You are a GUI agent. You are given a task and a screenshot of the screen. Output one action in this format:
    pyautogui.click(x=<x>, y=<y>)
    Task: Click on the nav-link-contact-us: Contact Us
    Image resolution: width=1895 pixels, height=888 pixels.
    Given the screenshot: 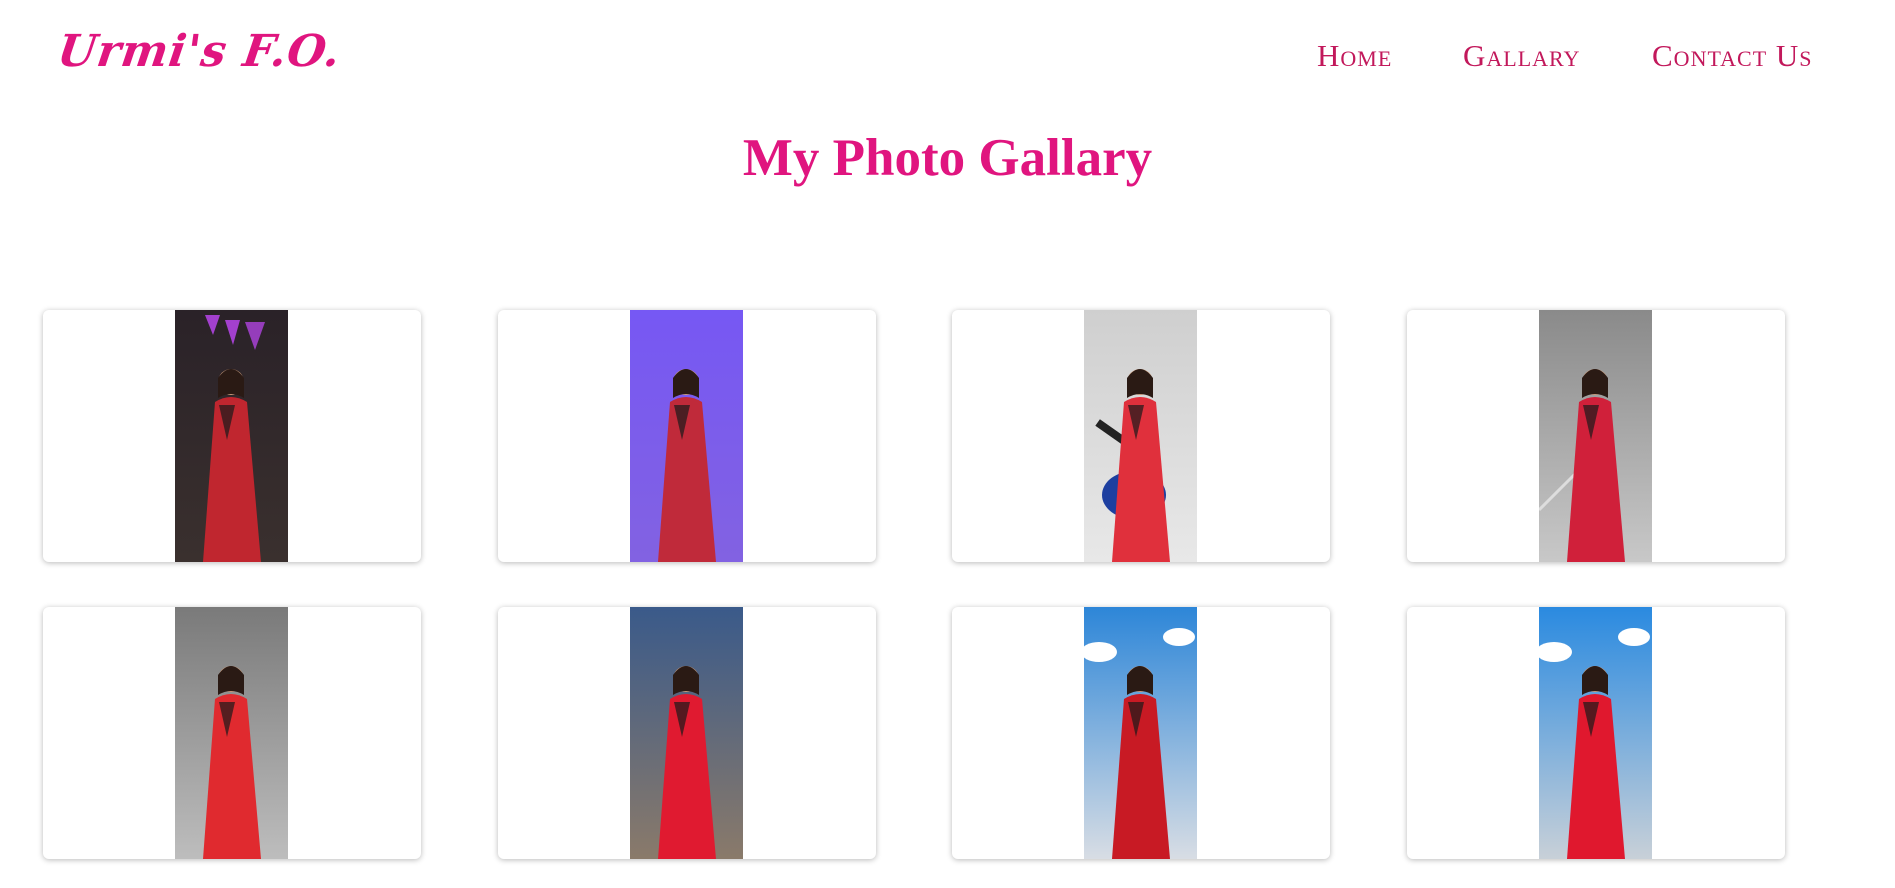 What is the action you would take?
    pyautogui.click(x=1732, y=56)
    